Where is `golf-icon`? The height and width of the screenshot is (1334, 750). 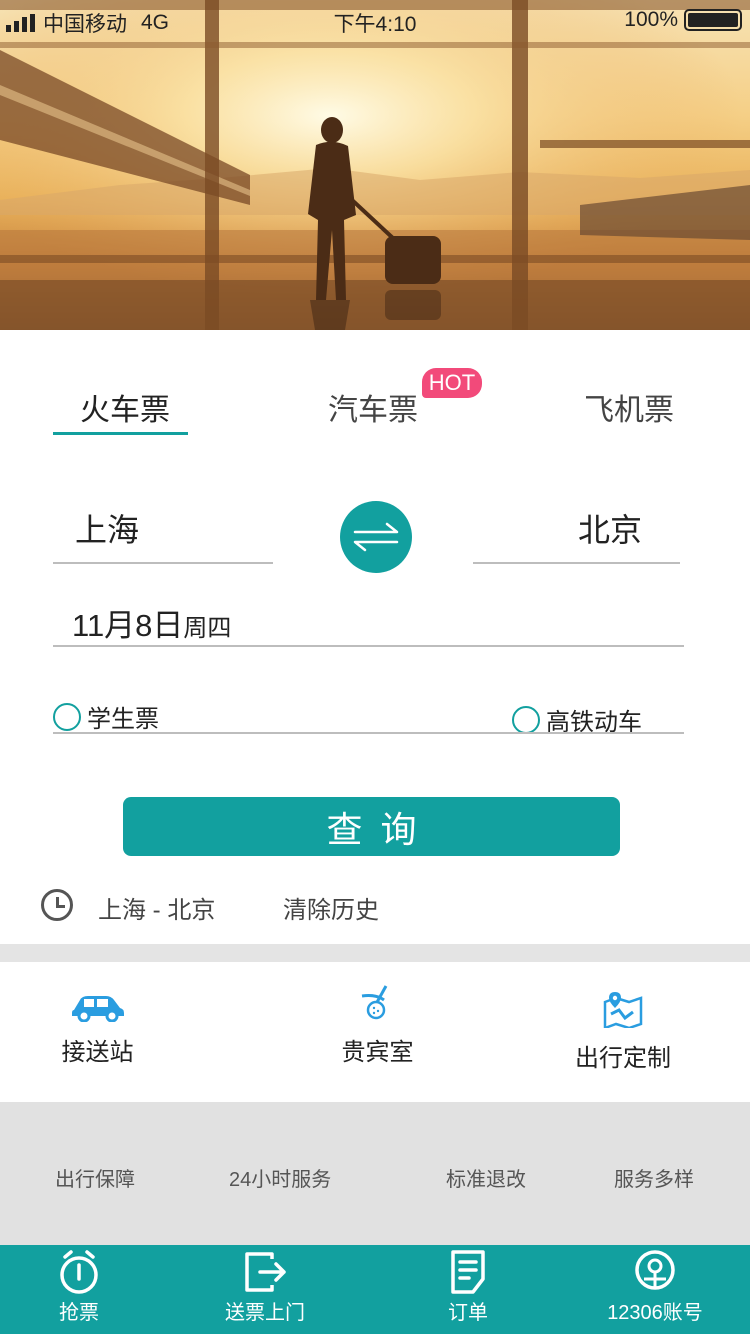 golf-icon is located at coordinates (374, 1002).